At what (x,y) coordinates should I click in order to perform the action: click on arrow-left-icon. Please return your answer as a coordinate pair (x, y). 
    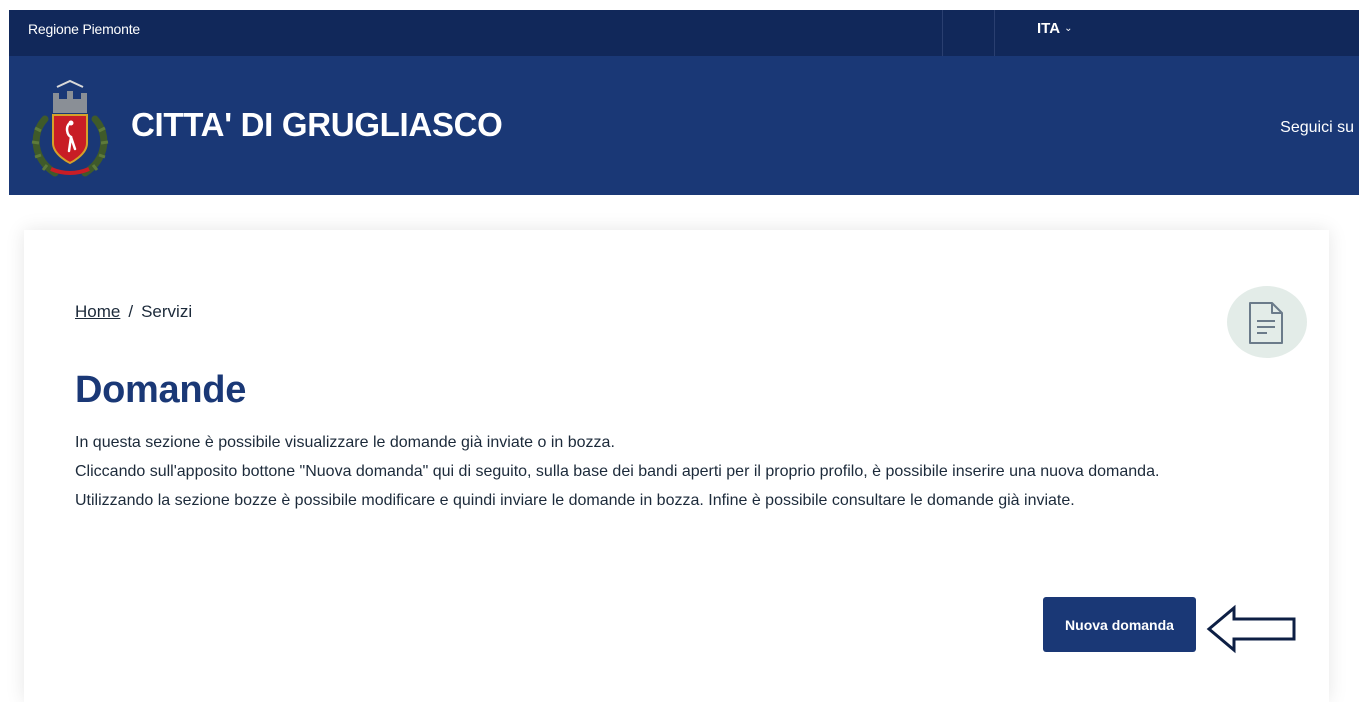
    Looking at the image, I should click on (1251, 629).